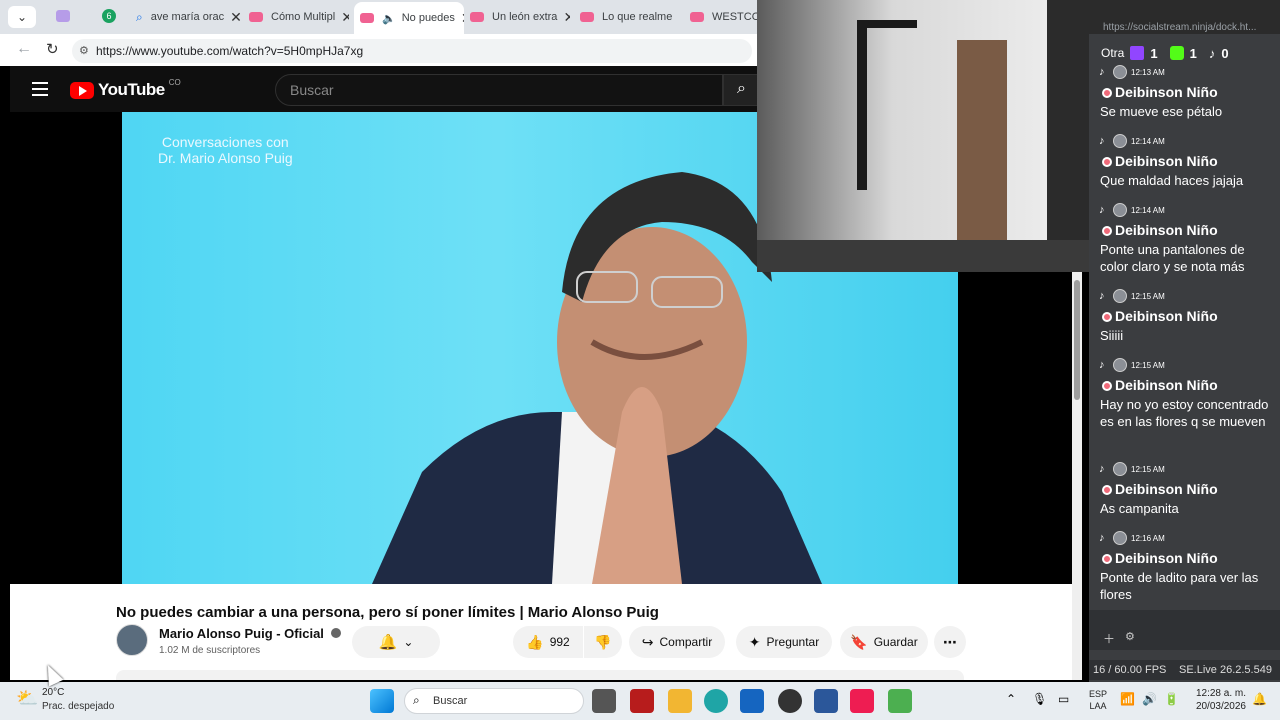 The height and width of the screenshot is (720, 1280). Describe the element at coordinates (790, 701) in the screenshot. I see `obs-icon` at that location.